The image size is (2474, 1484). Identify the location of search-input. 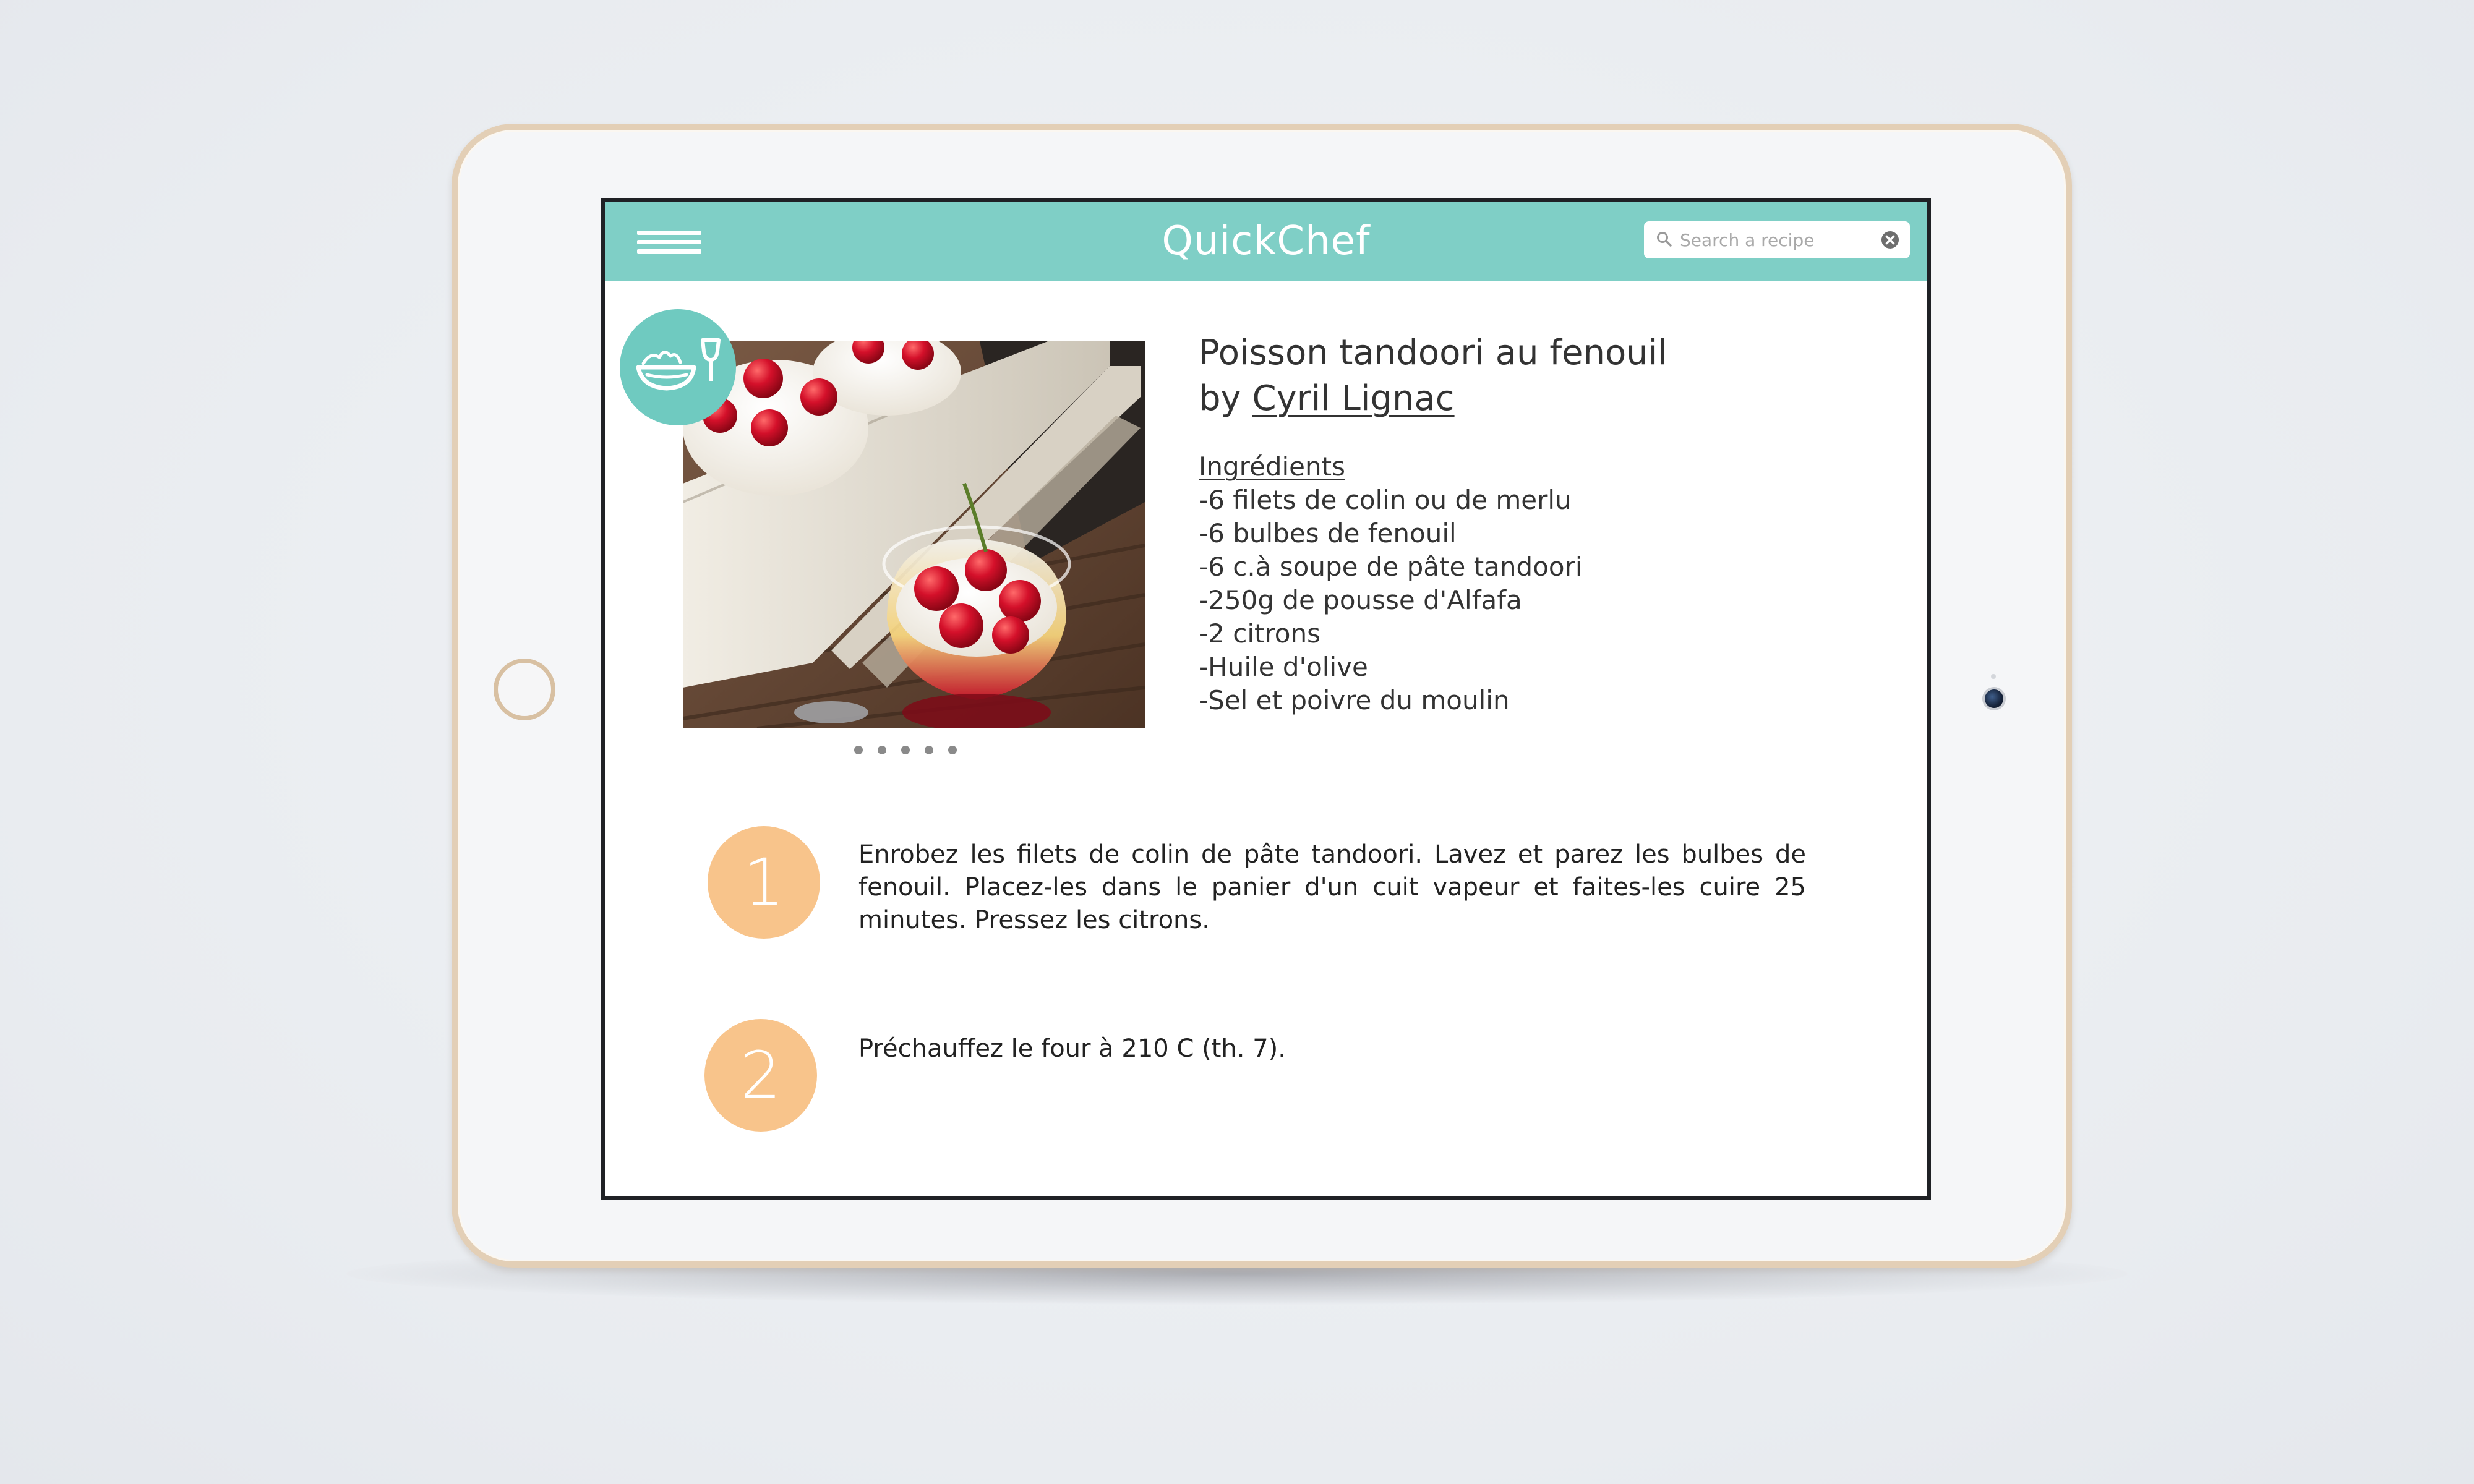
(1773, 240).